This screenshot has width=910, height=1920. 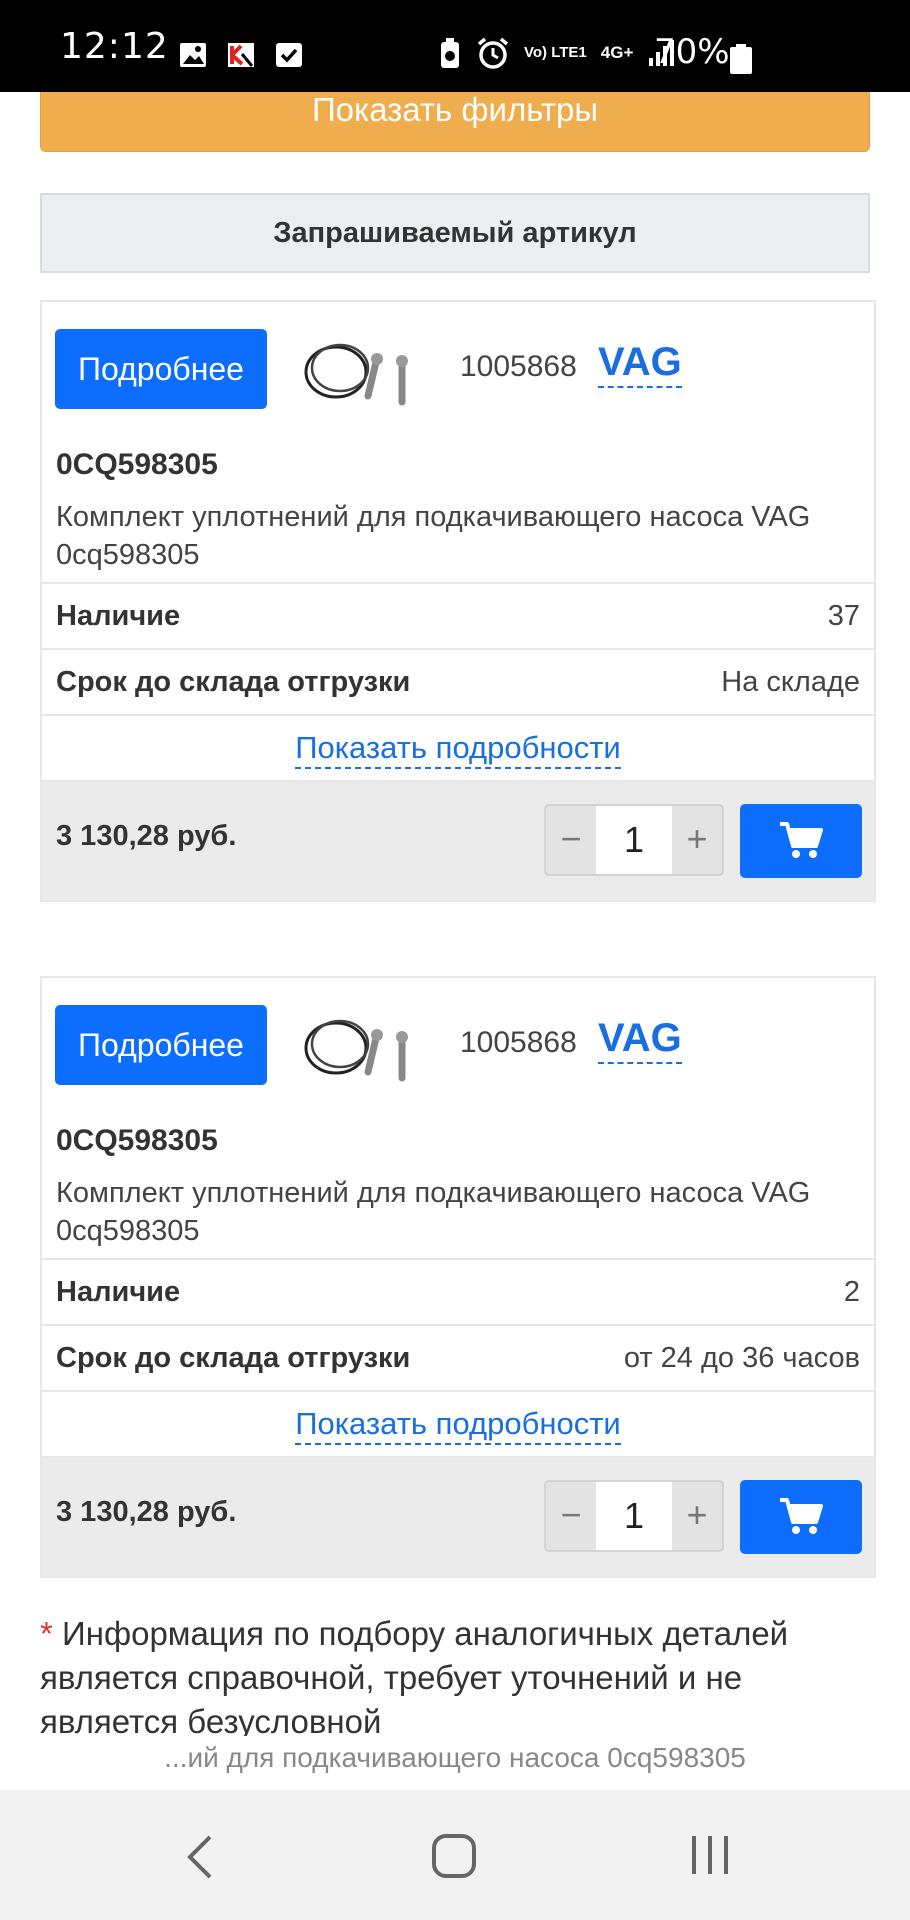 What do you see at coordinates (46, 1633) in the screenshot?
I see `asterisk: *` at bounding box center [46, 1633].